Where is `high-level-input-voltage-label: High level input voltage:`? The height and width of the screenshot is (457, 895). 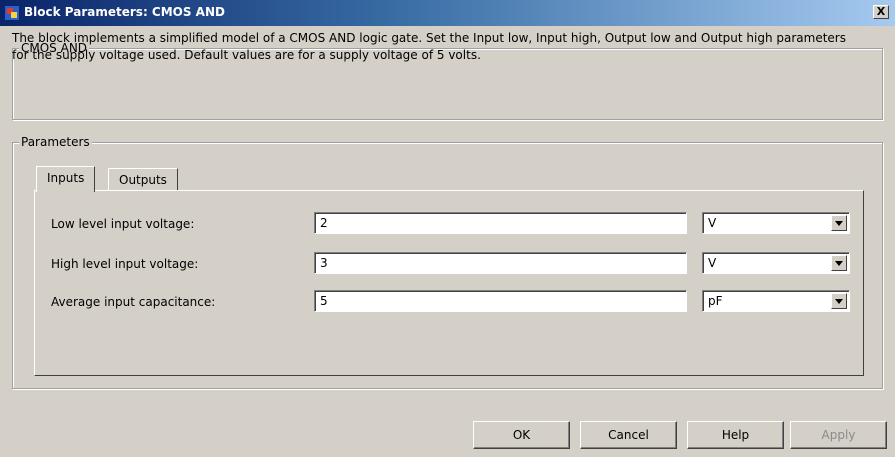
high-level-input-voltage-label: High level input voltage: is located at coordinates (125, 264).